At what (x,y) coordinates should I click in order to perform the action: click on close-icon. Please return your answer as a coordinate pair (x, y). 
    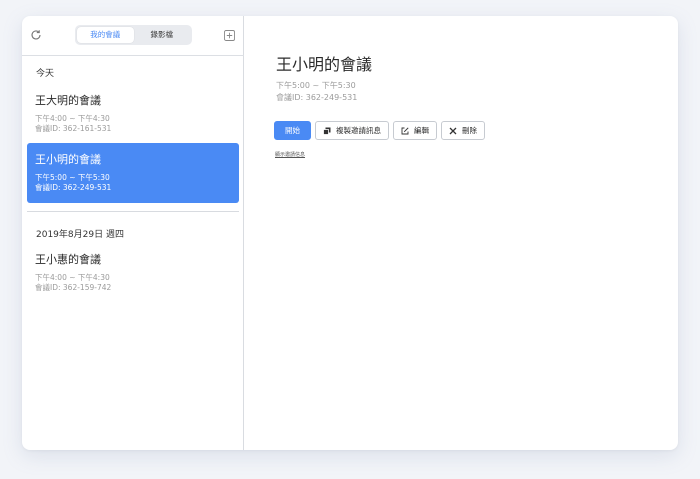
    Looking at the image, I should click on (453, 130).